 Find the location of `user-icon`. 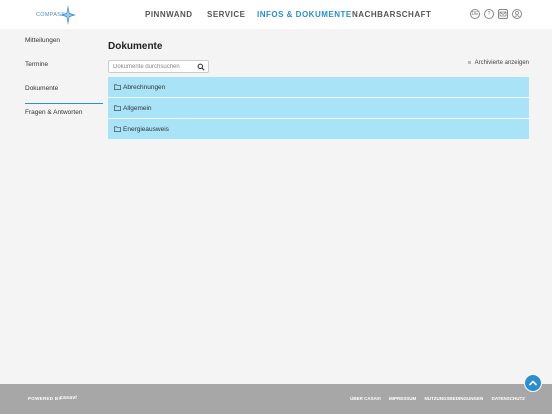

user-icon is located at coordinates (517, 14).